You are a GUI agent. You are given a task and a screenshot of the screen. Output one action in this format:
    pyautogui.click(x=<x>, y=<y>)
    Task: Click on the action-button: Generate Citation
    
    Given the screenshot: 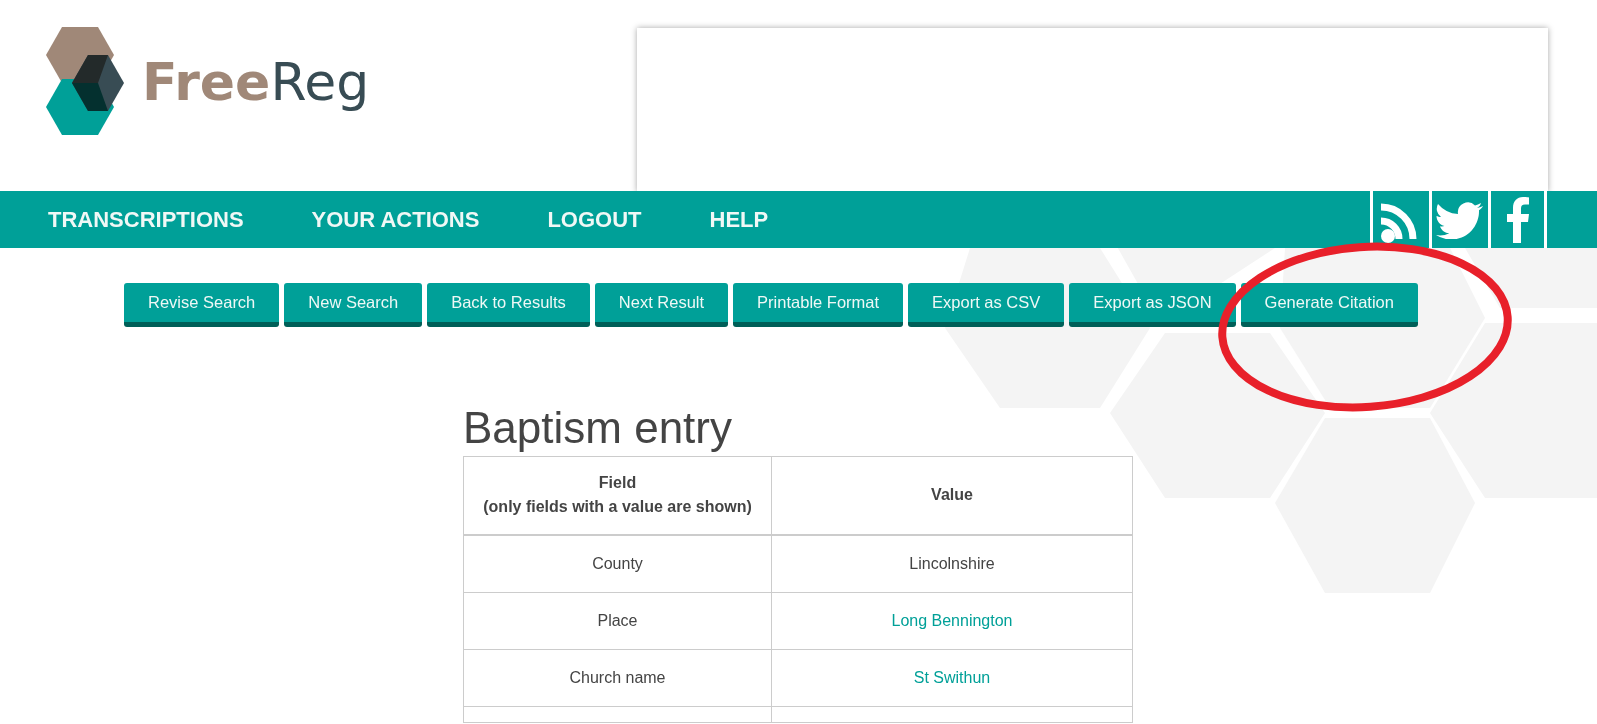 What is the action you would take?
    pyautogui.click(x=1329, y=305)
    